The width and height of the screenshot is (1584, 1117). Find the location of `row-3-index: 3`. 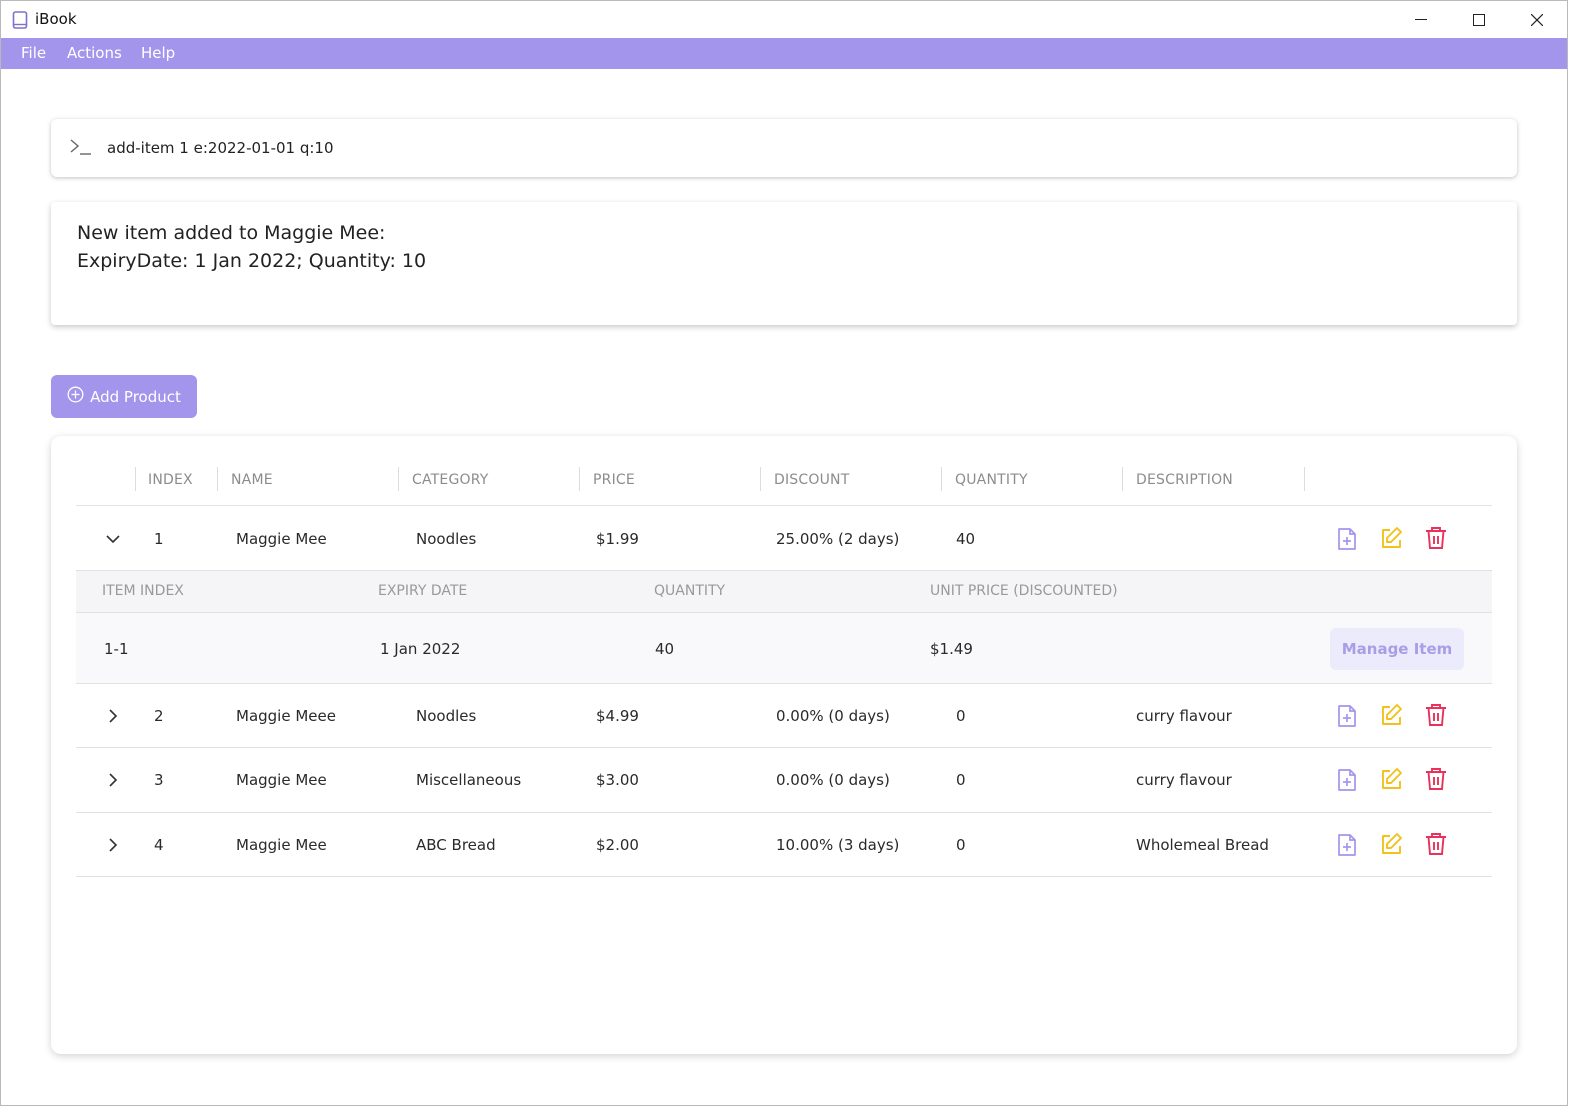

row-3-index: 3 is located at coordinates (159, 780).